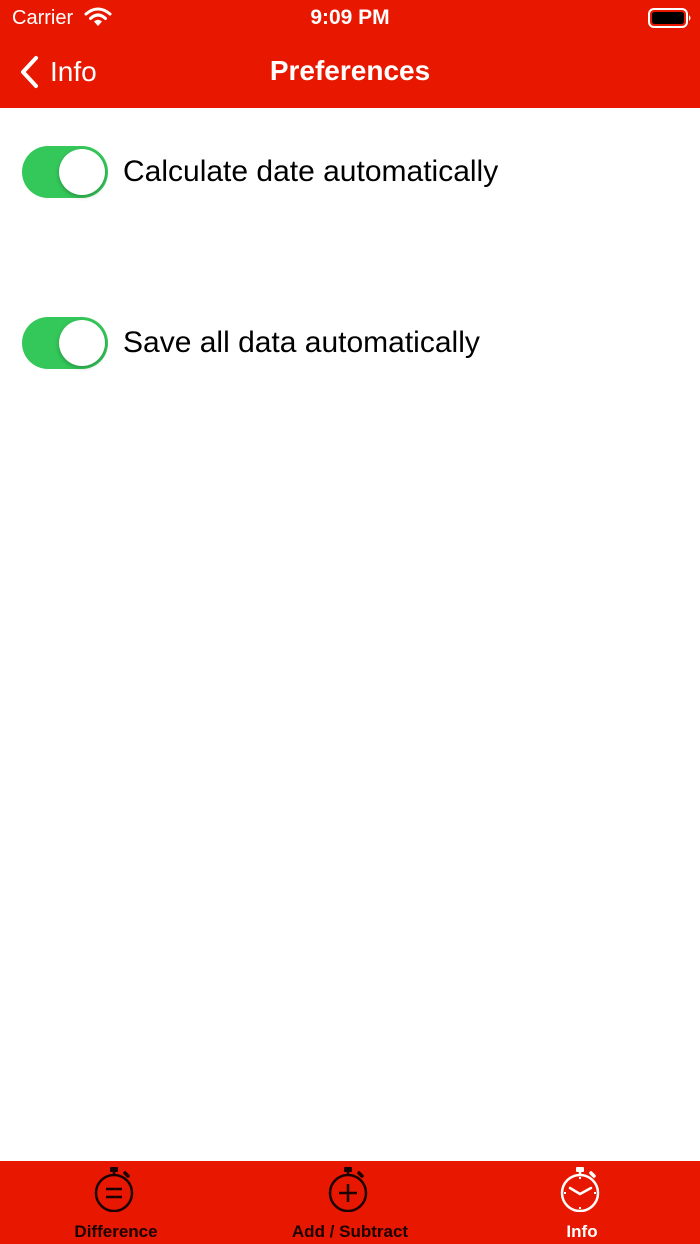  Describe the element at coordinates (582, 1231) in the screenshot. I see `tab-info-label: Info` at that location.